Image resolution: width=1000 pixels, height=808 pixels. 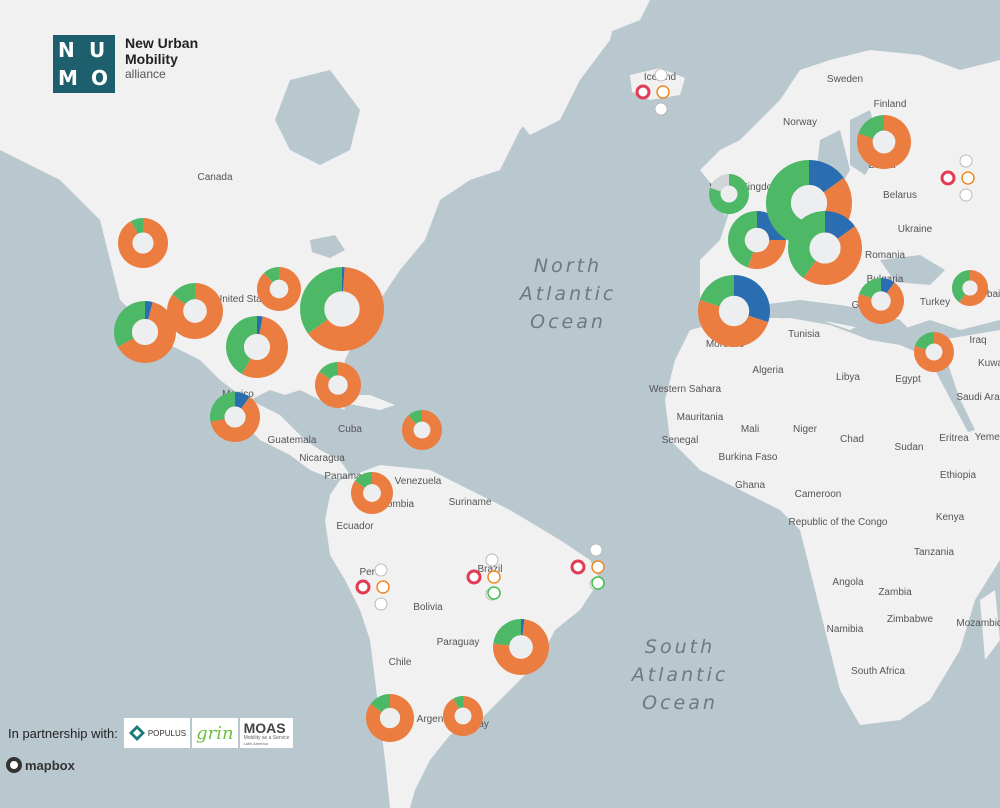 I want to click on donut-texas, so click(x=257, y=347).